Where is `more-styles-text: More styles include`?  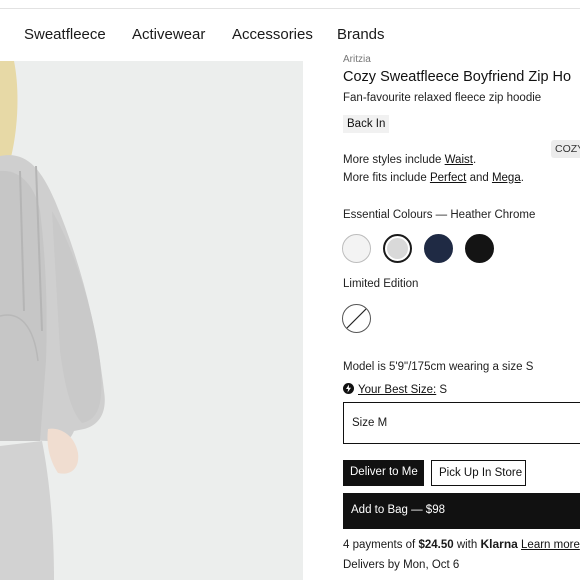
more-styles-text: More styles include is located at coordinates (394, 160).